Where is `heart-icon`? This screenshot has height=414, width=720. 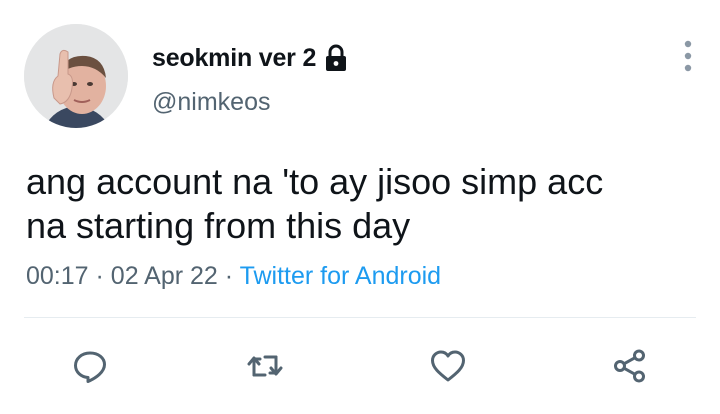 heart-icon is located at coordinates (448, 366).